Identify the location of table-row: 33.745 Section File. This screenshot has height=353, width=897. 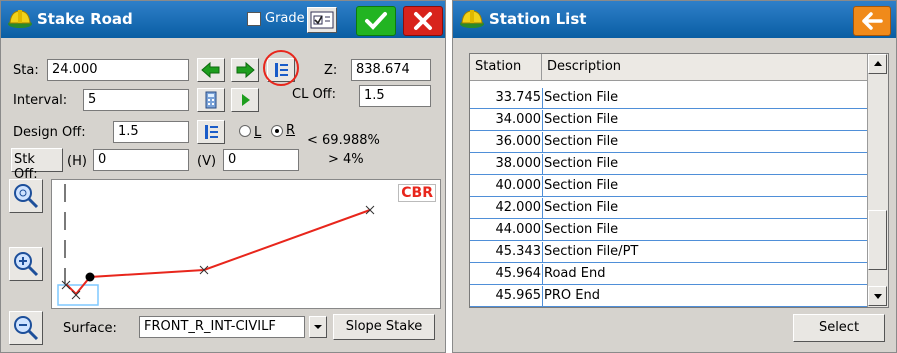
(669, 98).